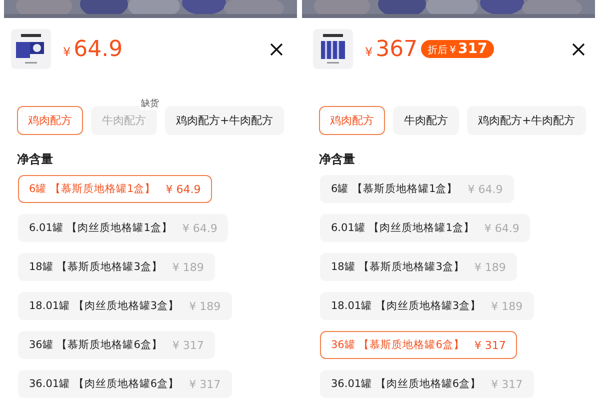 The width and height of the screenshot is (600, 401). I want to click on price: 367, so click(397, 49).